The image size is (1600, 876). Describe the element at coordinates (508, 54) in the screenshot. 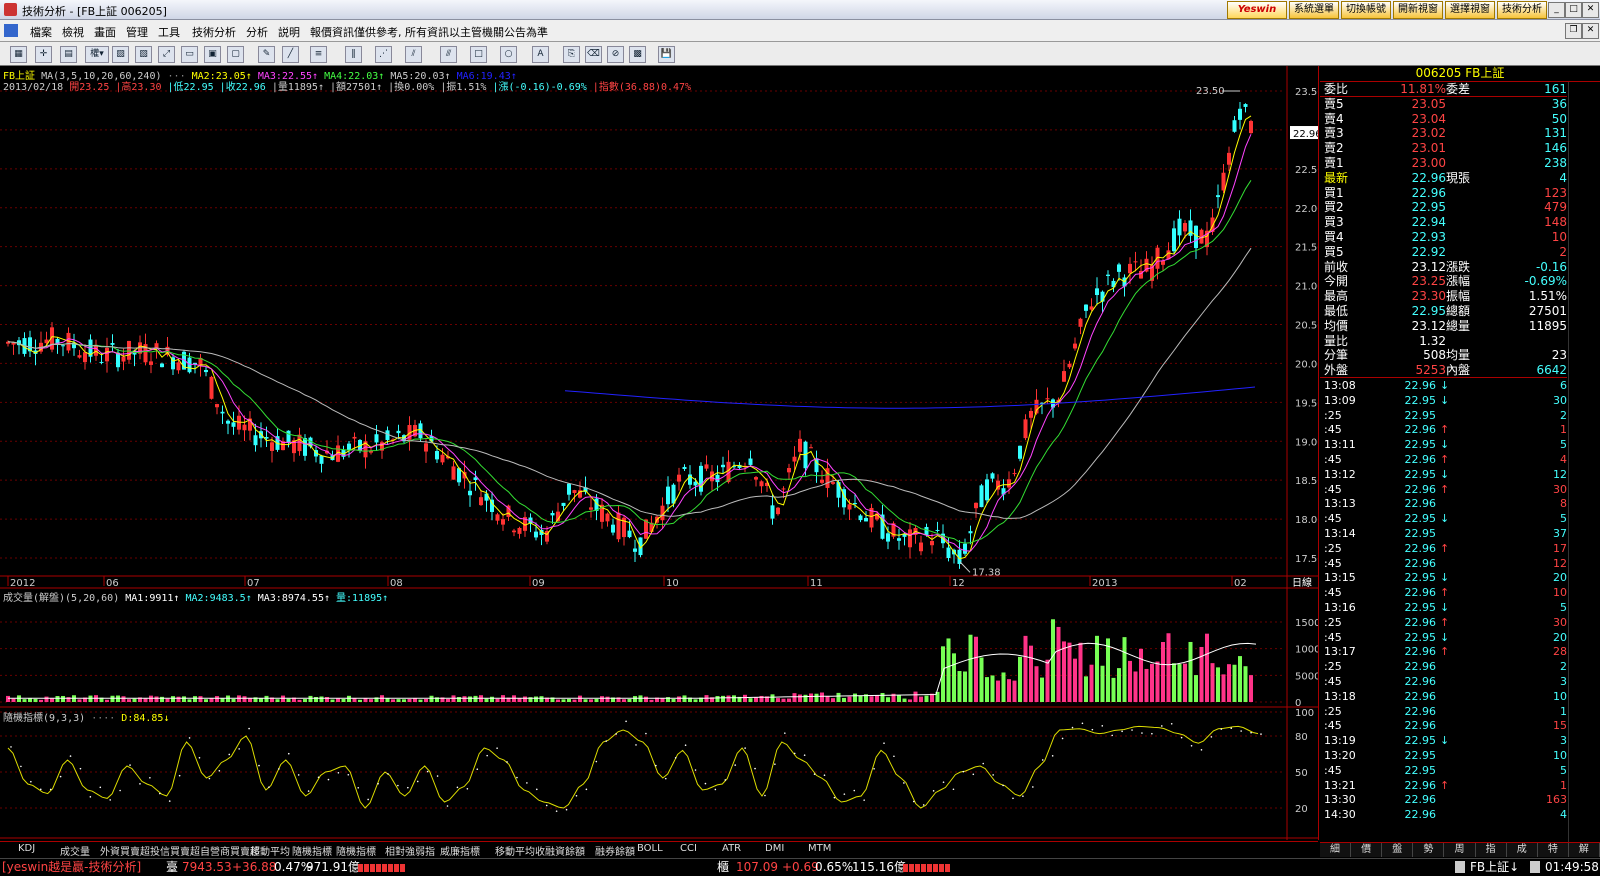

I see `ellipse-tool-icon: ○` at that location.